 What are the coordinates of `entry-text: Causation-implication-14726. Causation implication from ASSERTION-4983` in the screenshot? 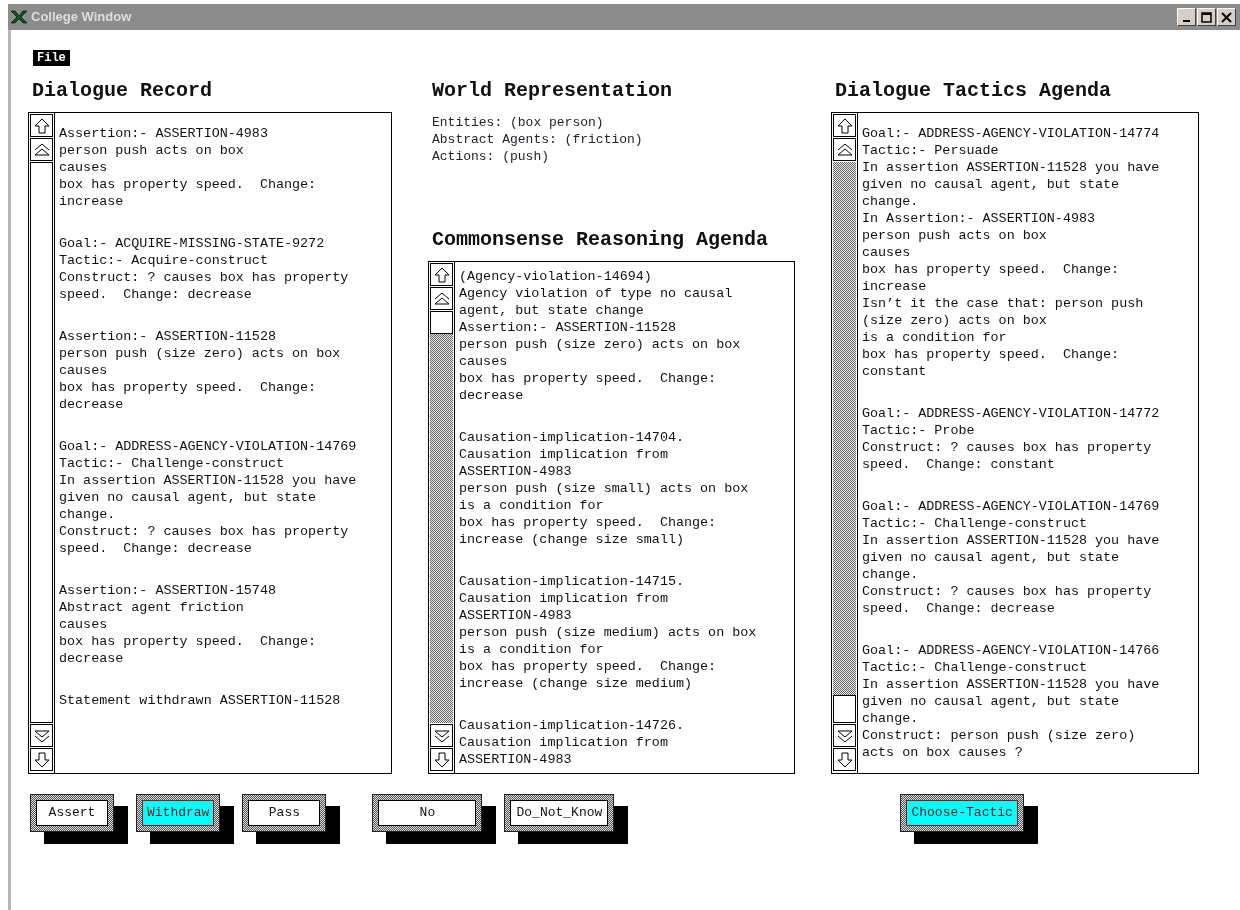 It's located at (572, 742).